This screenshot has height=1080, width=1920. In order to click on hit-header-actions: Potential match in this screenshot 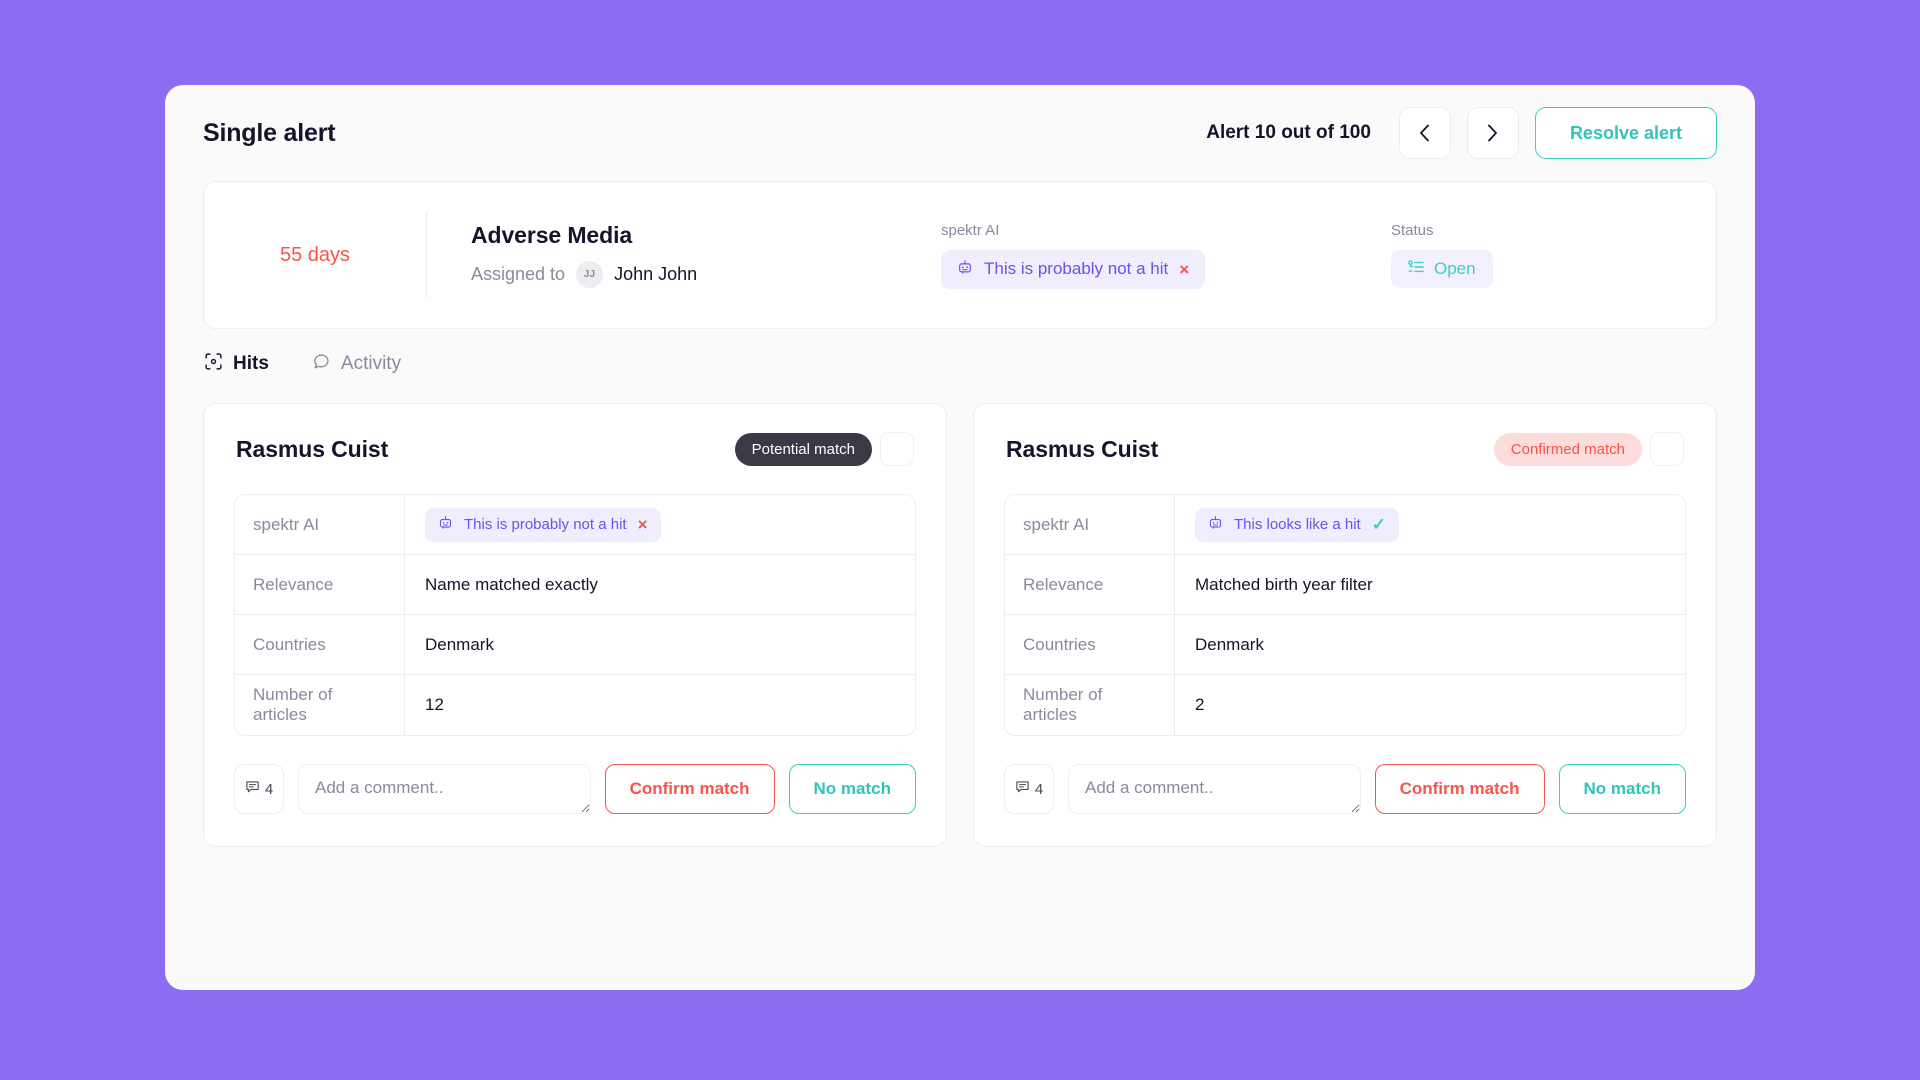, I will do `click(824, 449)`.